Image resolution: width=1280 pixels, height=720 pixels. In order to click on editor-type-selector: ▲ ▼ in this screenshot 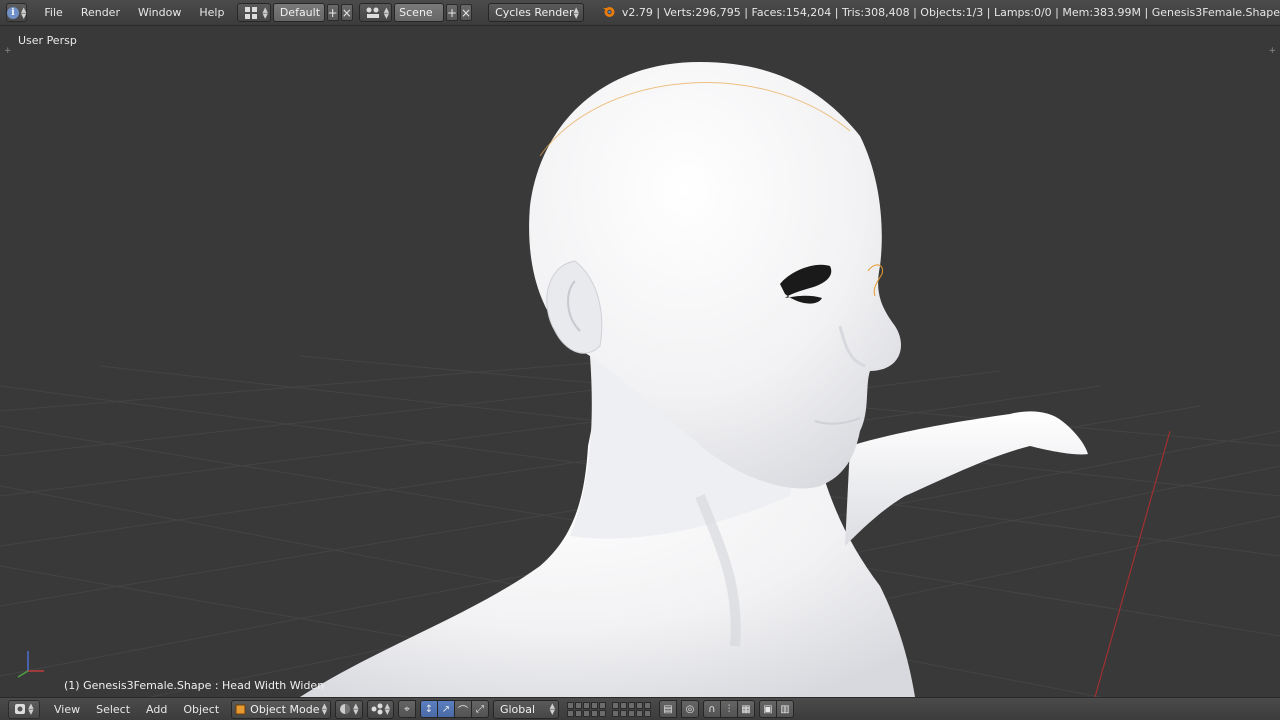, I will do `click(24, 709)`.